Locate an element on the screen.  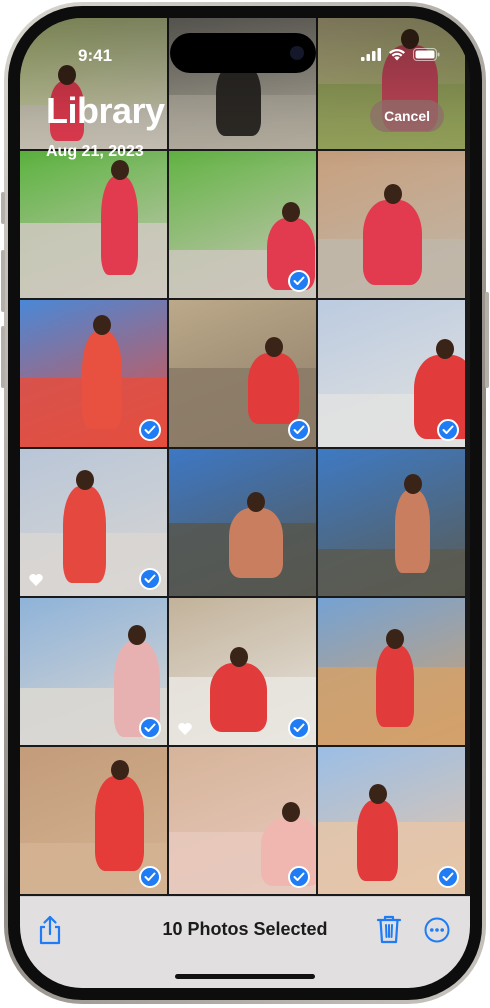
cancel-button: Cancel is located at coordinates (407, 116).